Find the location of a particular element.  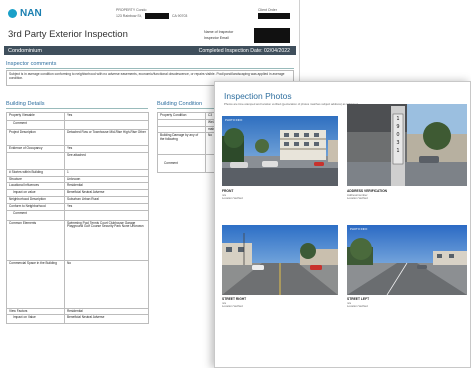

row-label: Neighborhood Description is located at coordinates (35, 199).